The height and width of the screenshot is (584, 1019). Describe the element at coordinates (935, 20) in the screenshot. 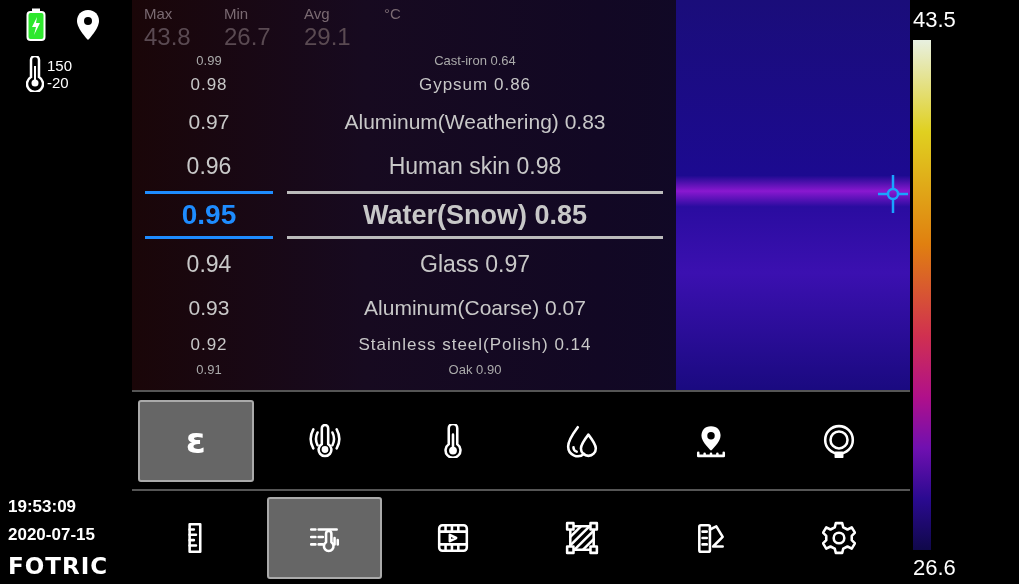

I see `scale-max-value: 43.5` at that location.